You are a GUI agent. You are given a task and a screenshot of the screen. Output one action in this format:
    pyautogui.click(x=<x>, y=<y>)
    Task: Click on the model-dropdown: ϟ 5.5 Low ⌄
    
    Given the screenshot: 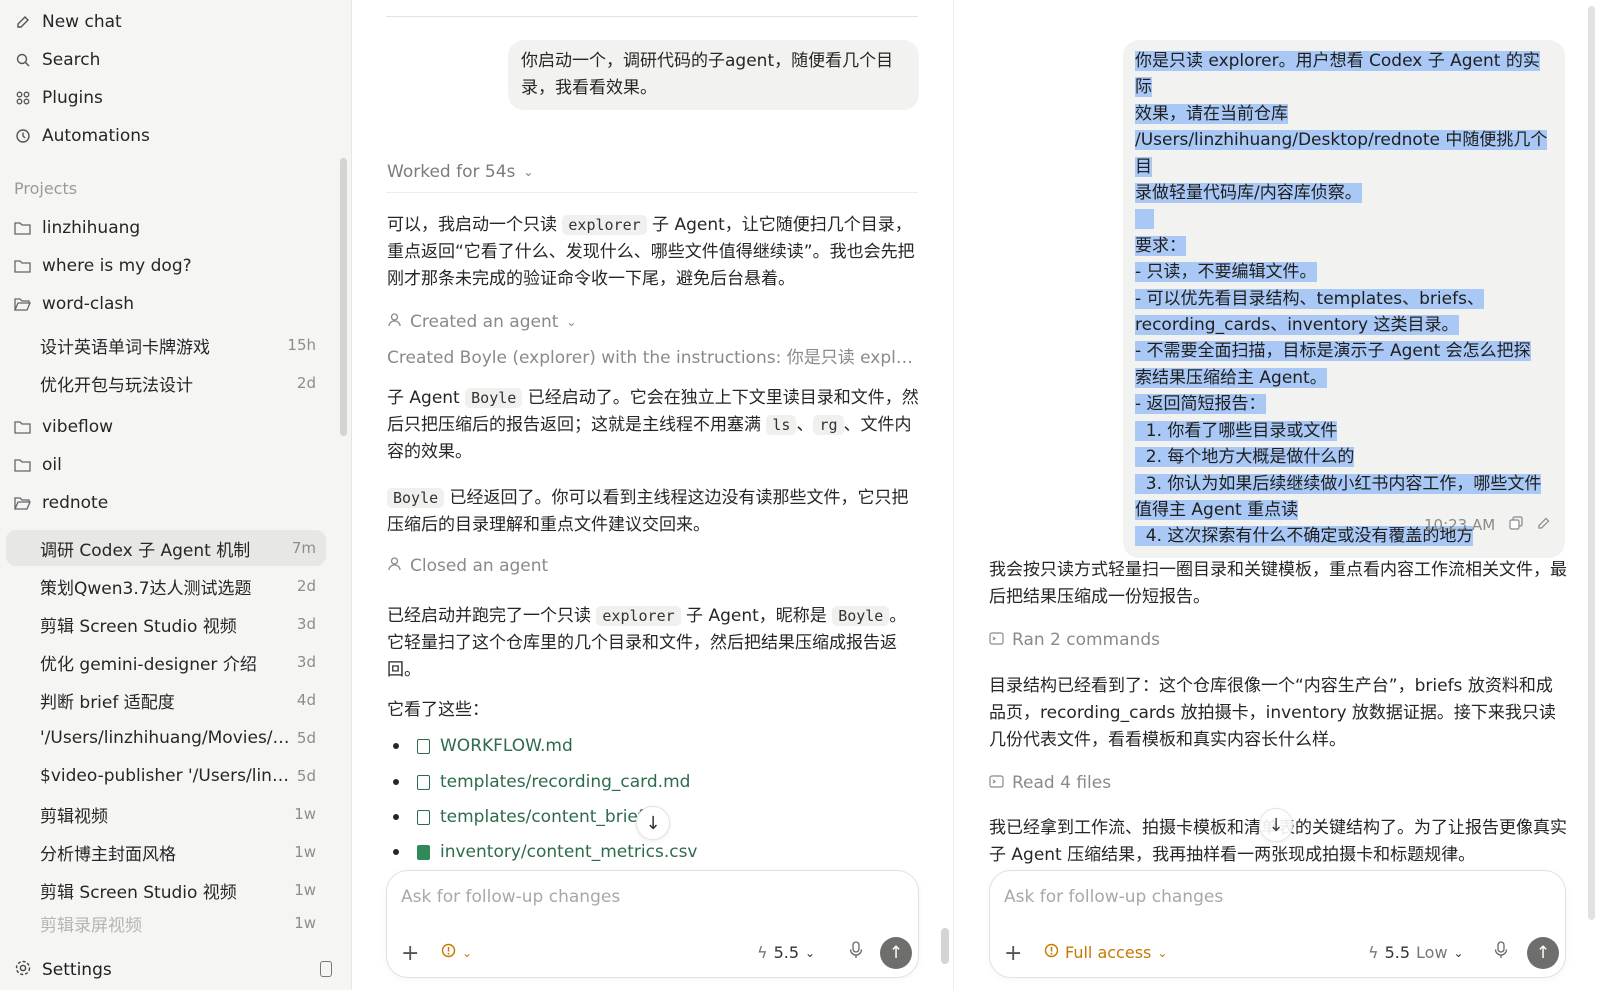 What is the action you would take?
    pyautogui.click(x=1416, y=952)
    